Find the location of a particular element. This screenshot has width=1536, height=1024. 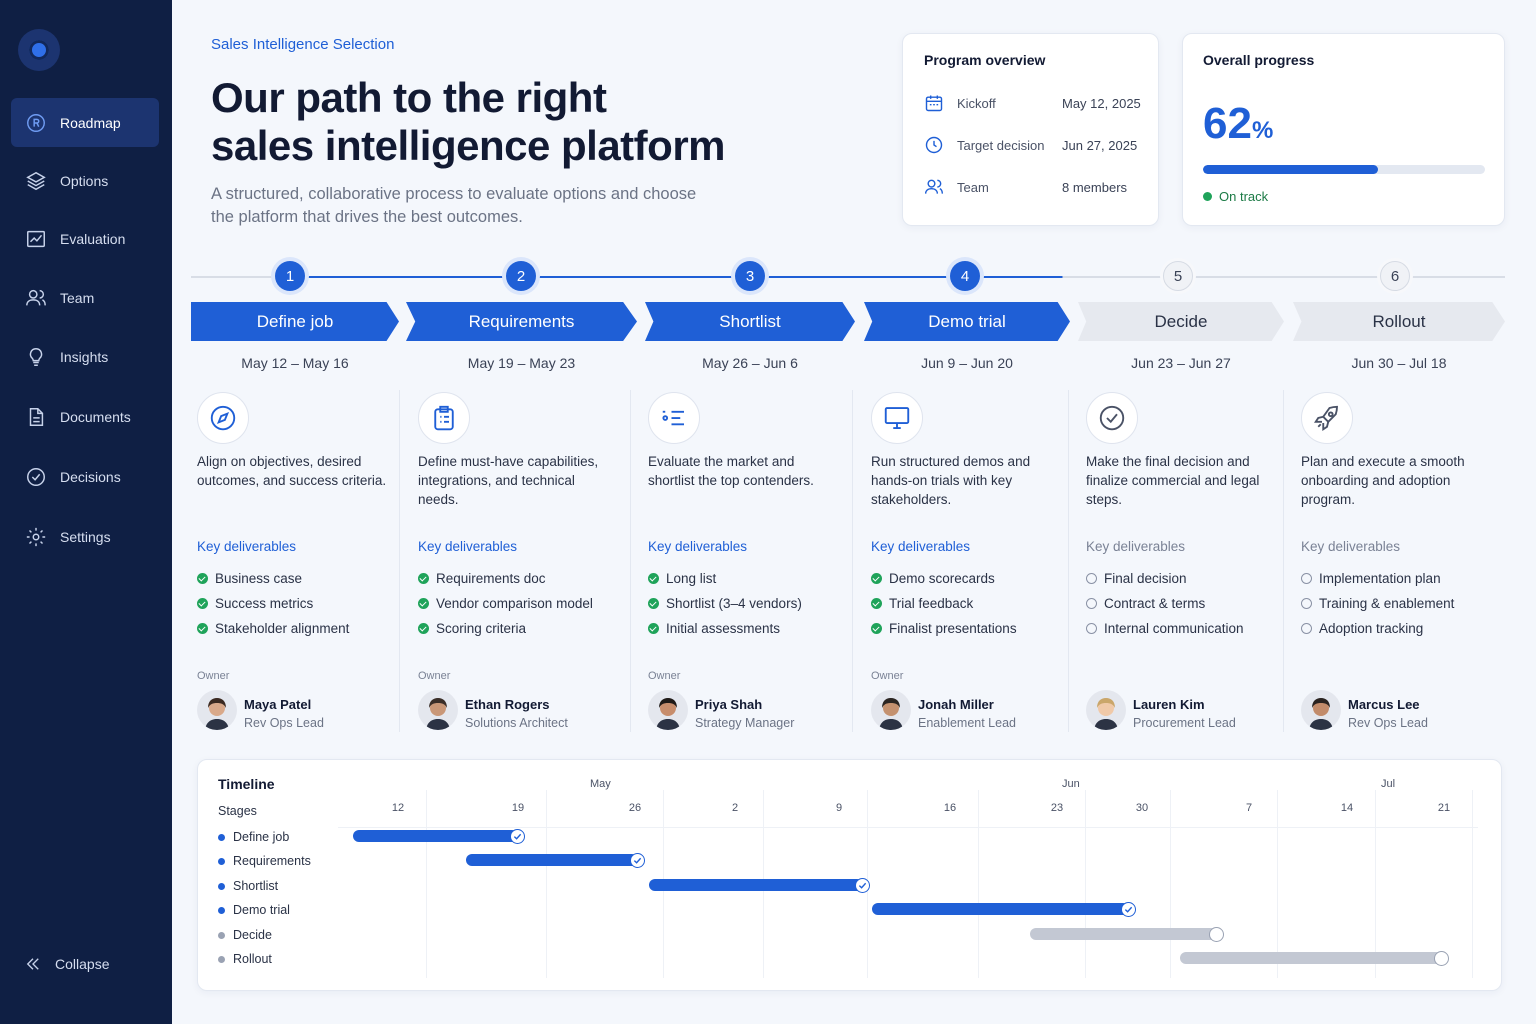

monitor-icon is located at coordinates (897, 418).